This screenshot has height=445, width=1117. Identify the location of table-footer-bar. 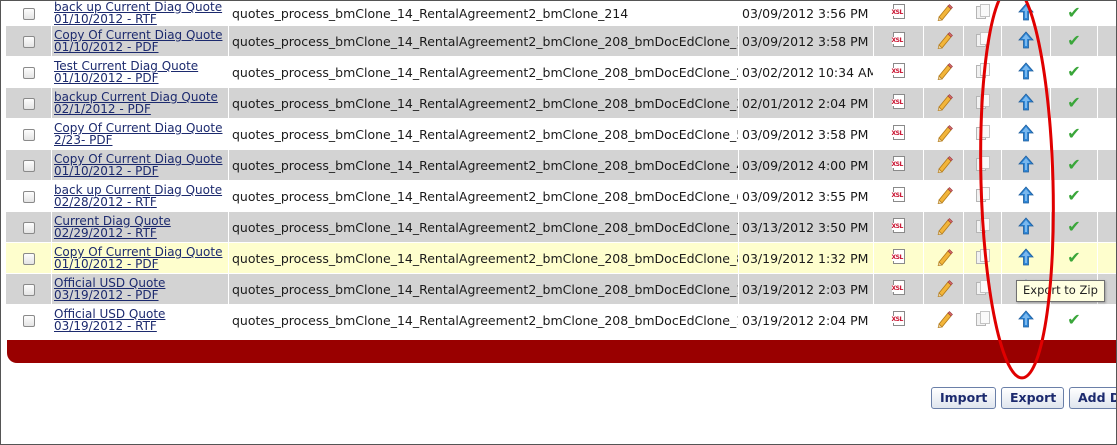
(562, 351).